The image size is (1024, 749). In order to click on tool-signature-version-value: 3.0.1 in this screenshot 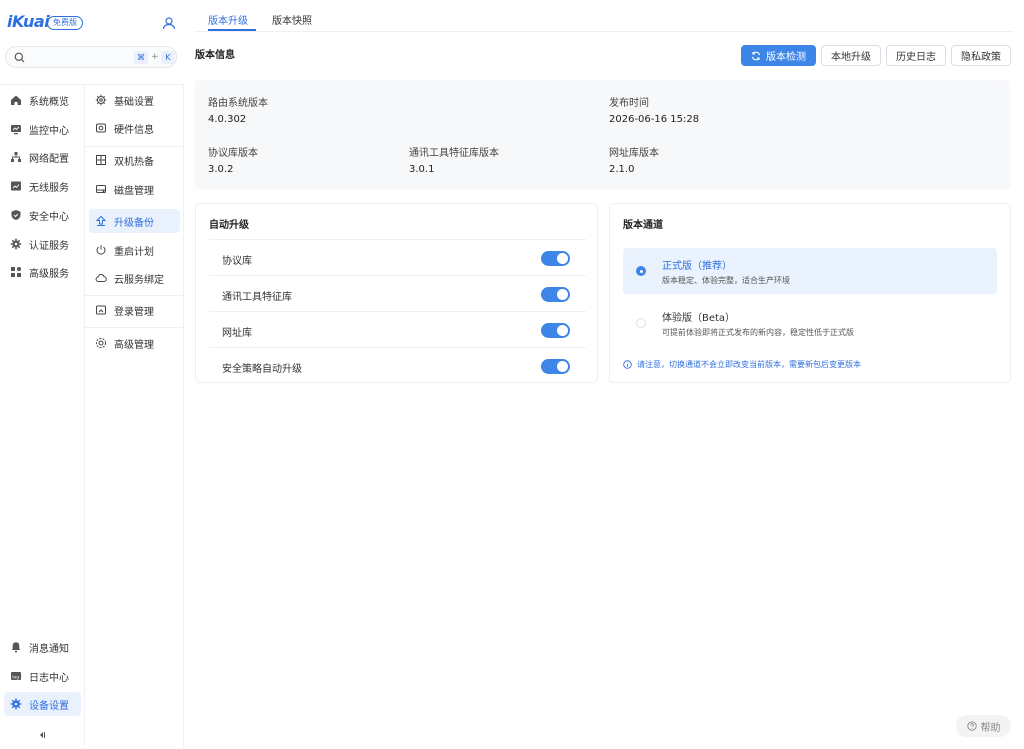, I will do `click(422, 169)`.